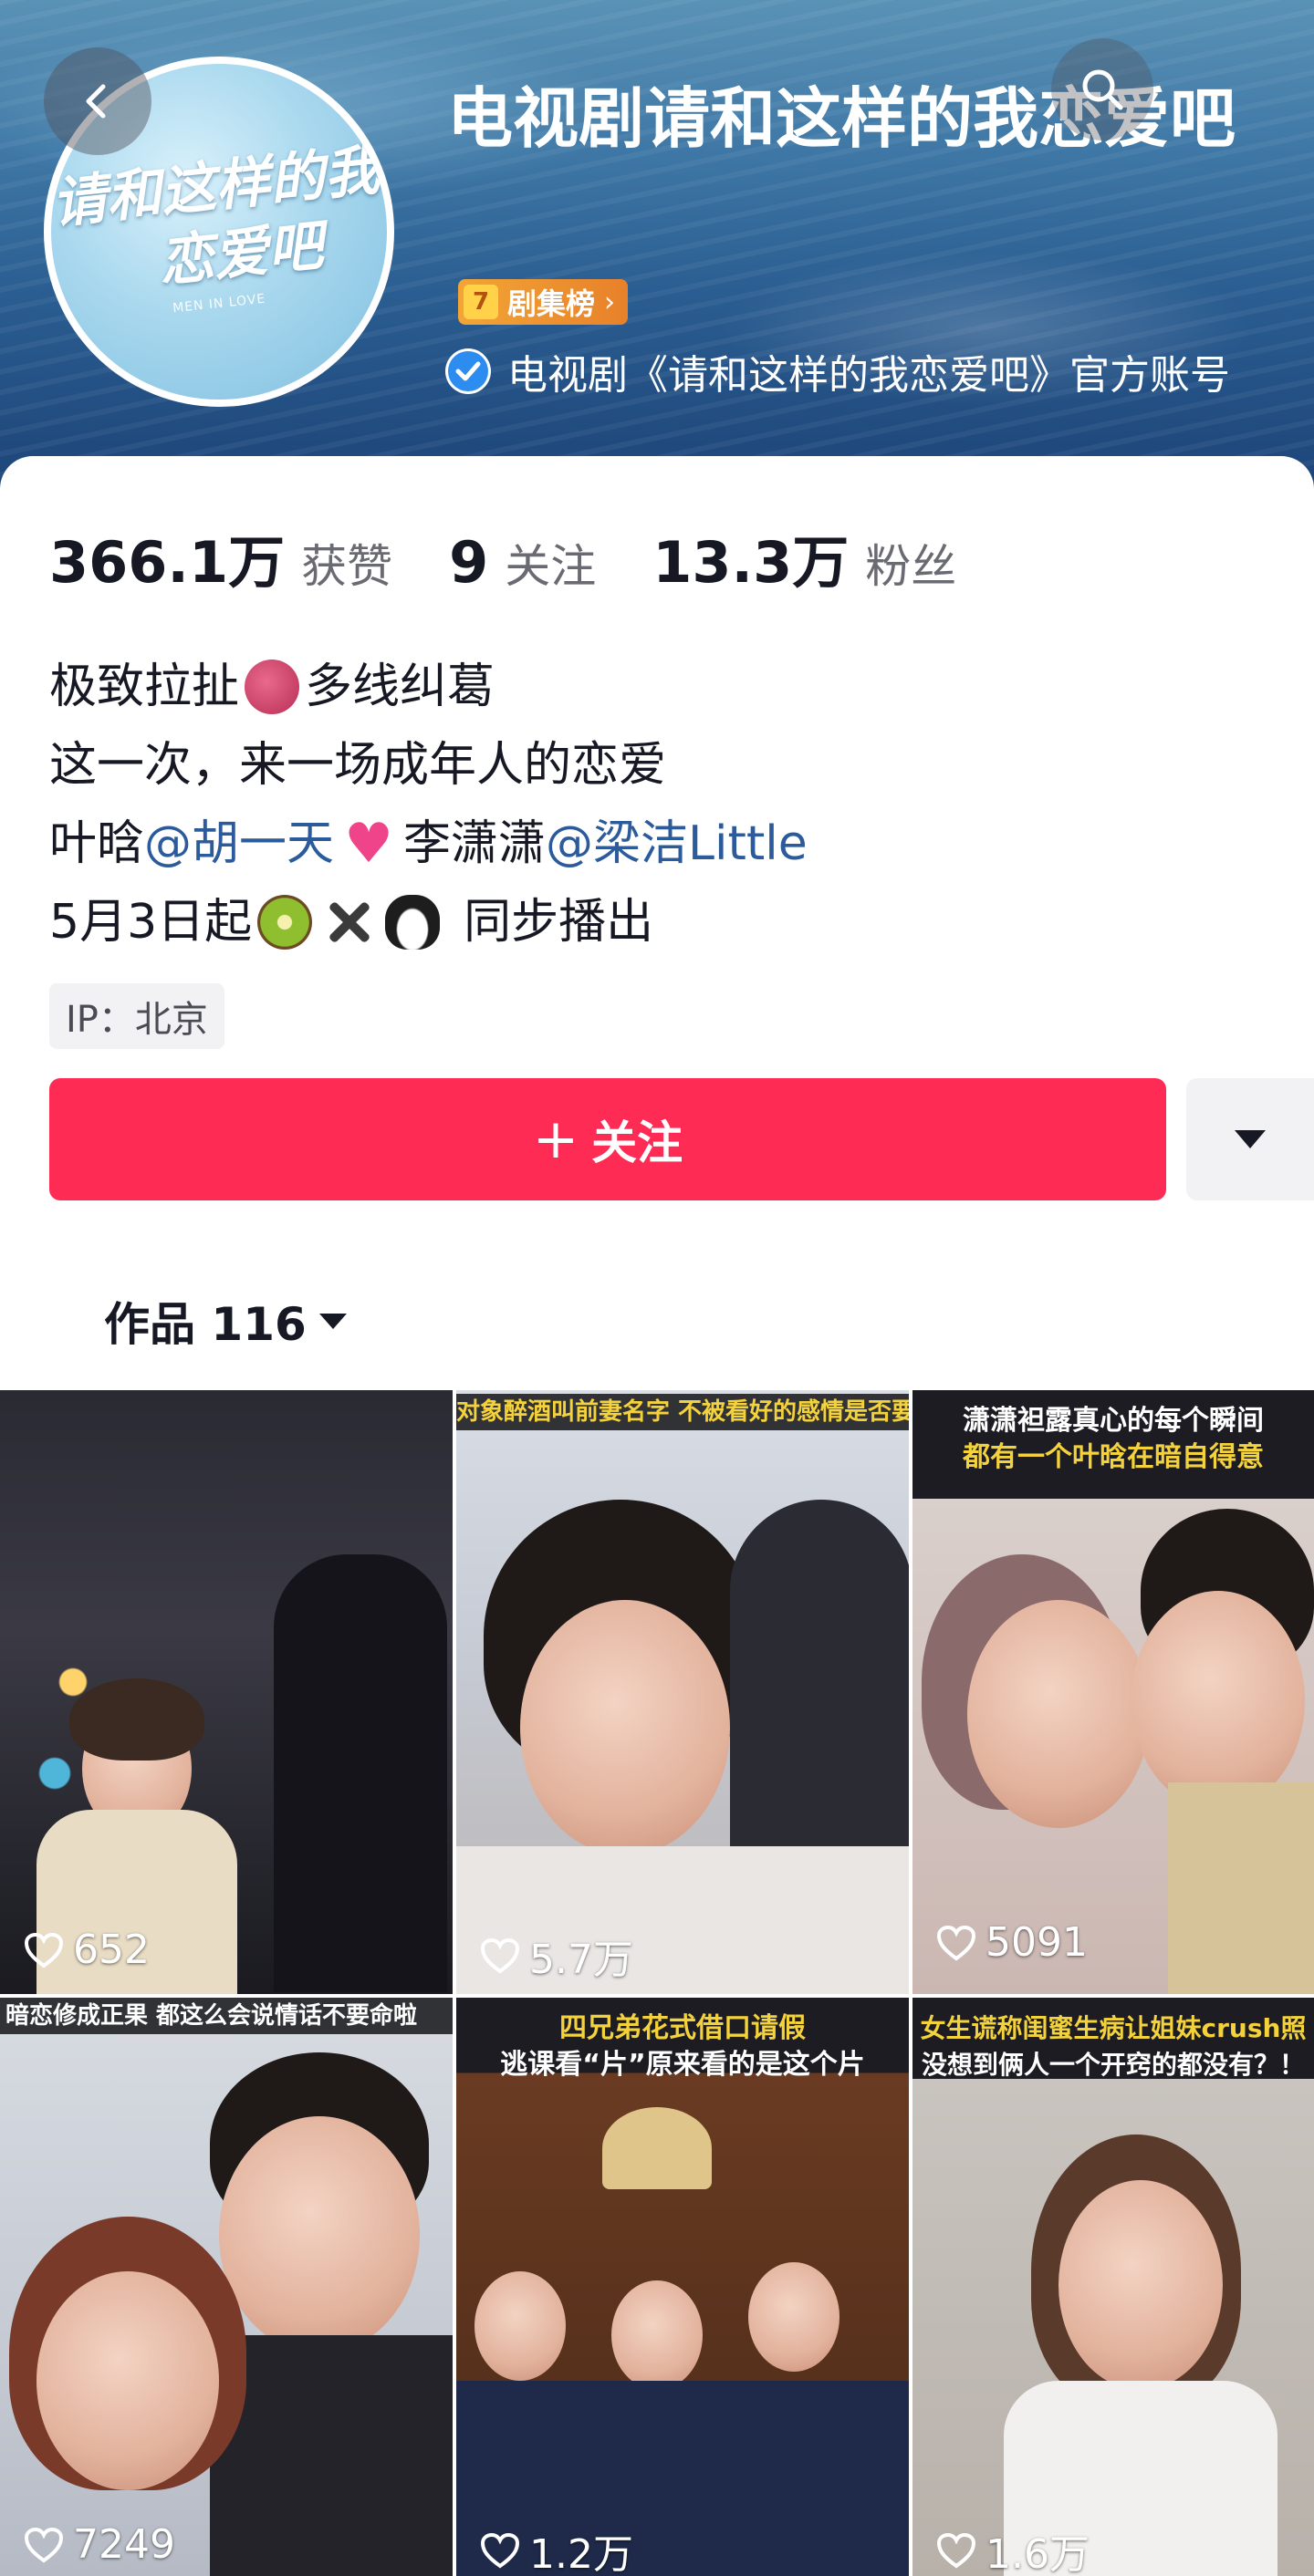 The height and width of the screenshot is (2576, 1314). Describe the element at coordinates (144, 687) in the screenshot. I see `bio-text: 极致拉扯` at that location.